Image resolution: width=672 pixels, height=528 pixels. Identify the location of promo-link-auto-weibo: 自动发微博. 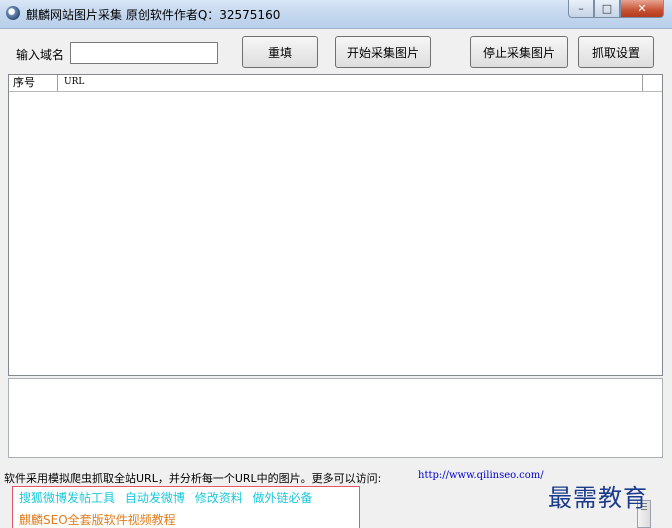
(155, 498).